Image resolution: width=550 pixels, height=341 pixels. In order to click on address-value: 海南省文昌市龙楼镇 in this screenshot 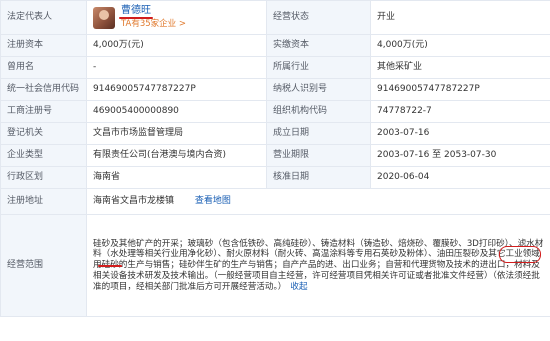, I will do `click(134, 200)`.